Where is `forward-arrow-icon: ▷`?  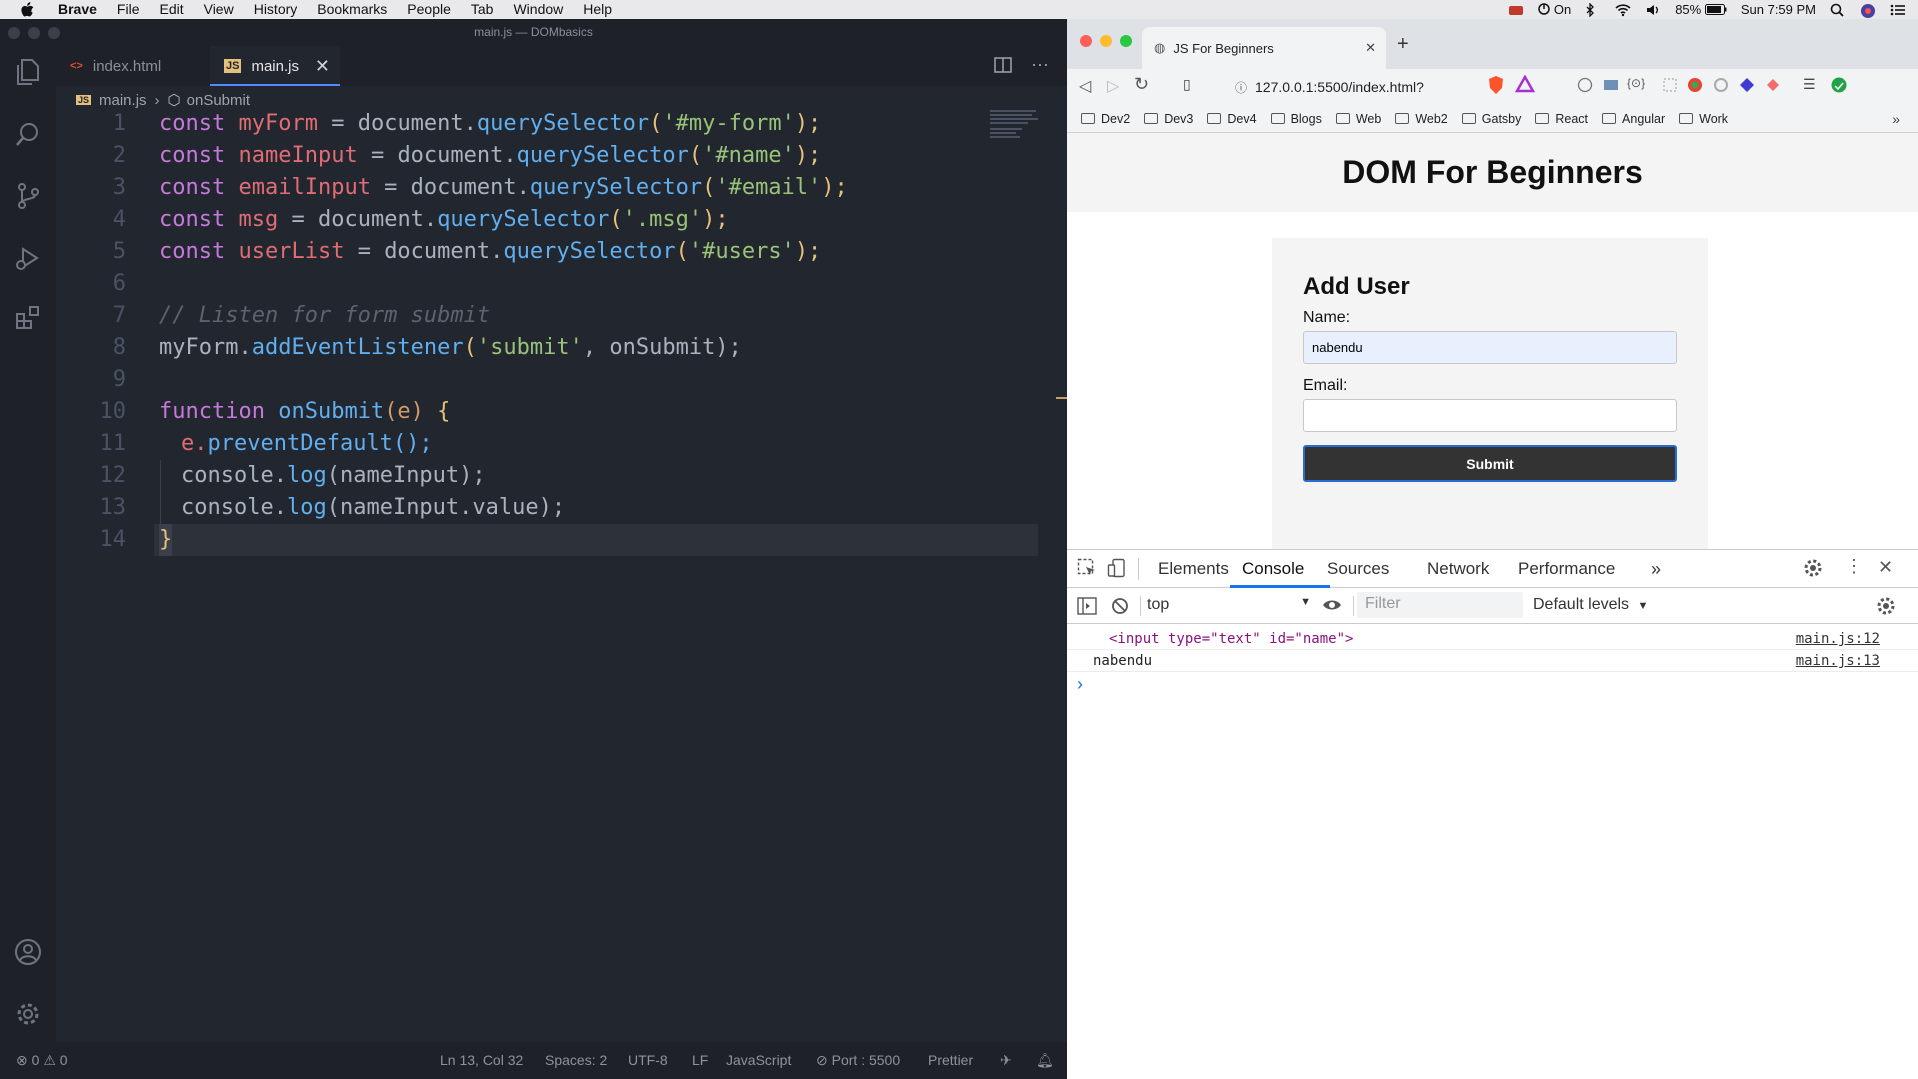
forward-arrow-icon: ▷ is located at coordinates (1113, 86).